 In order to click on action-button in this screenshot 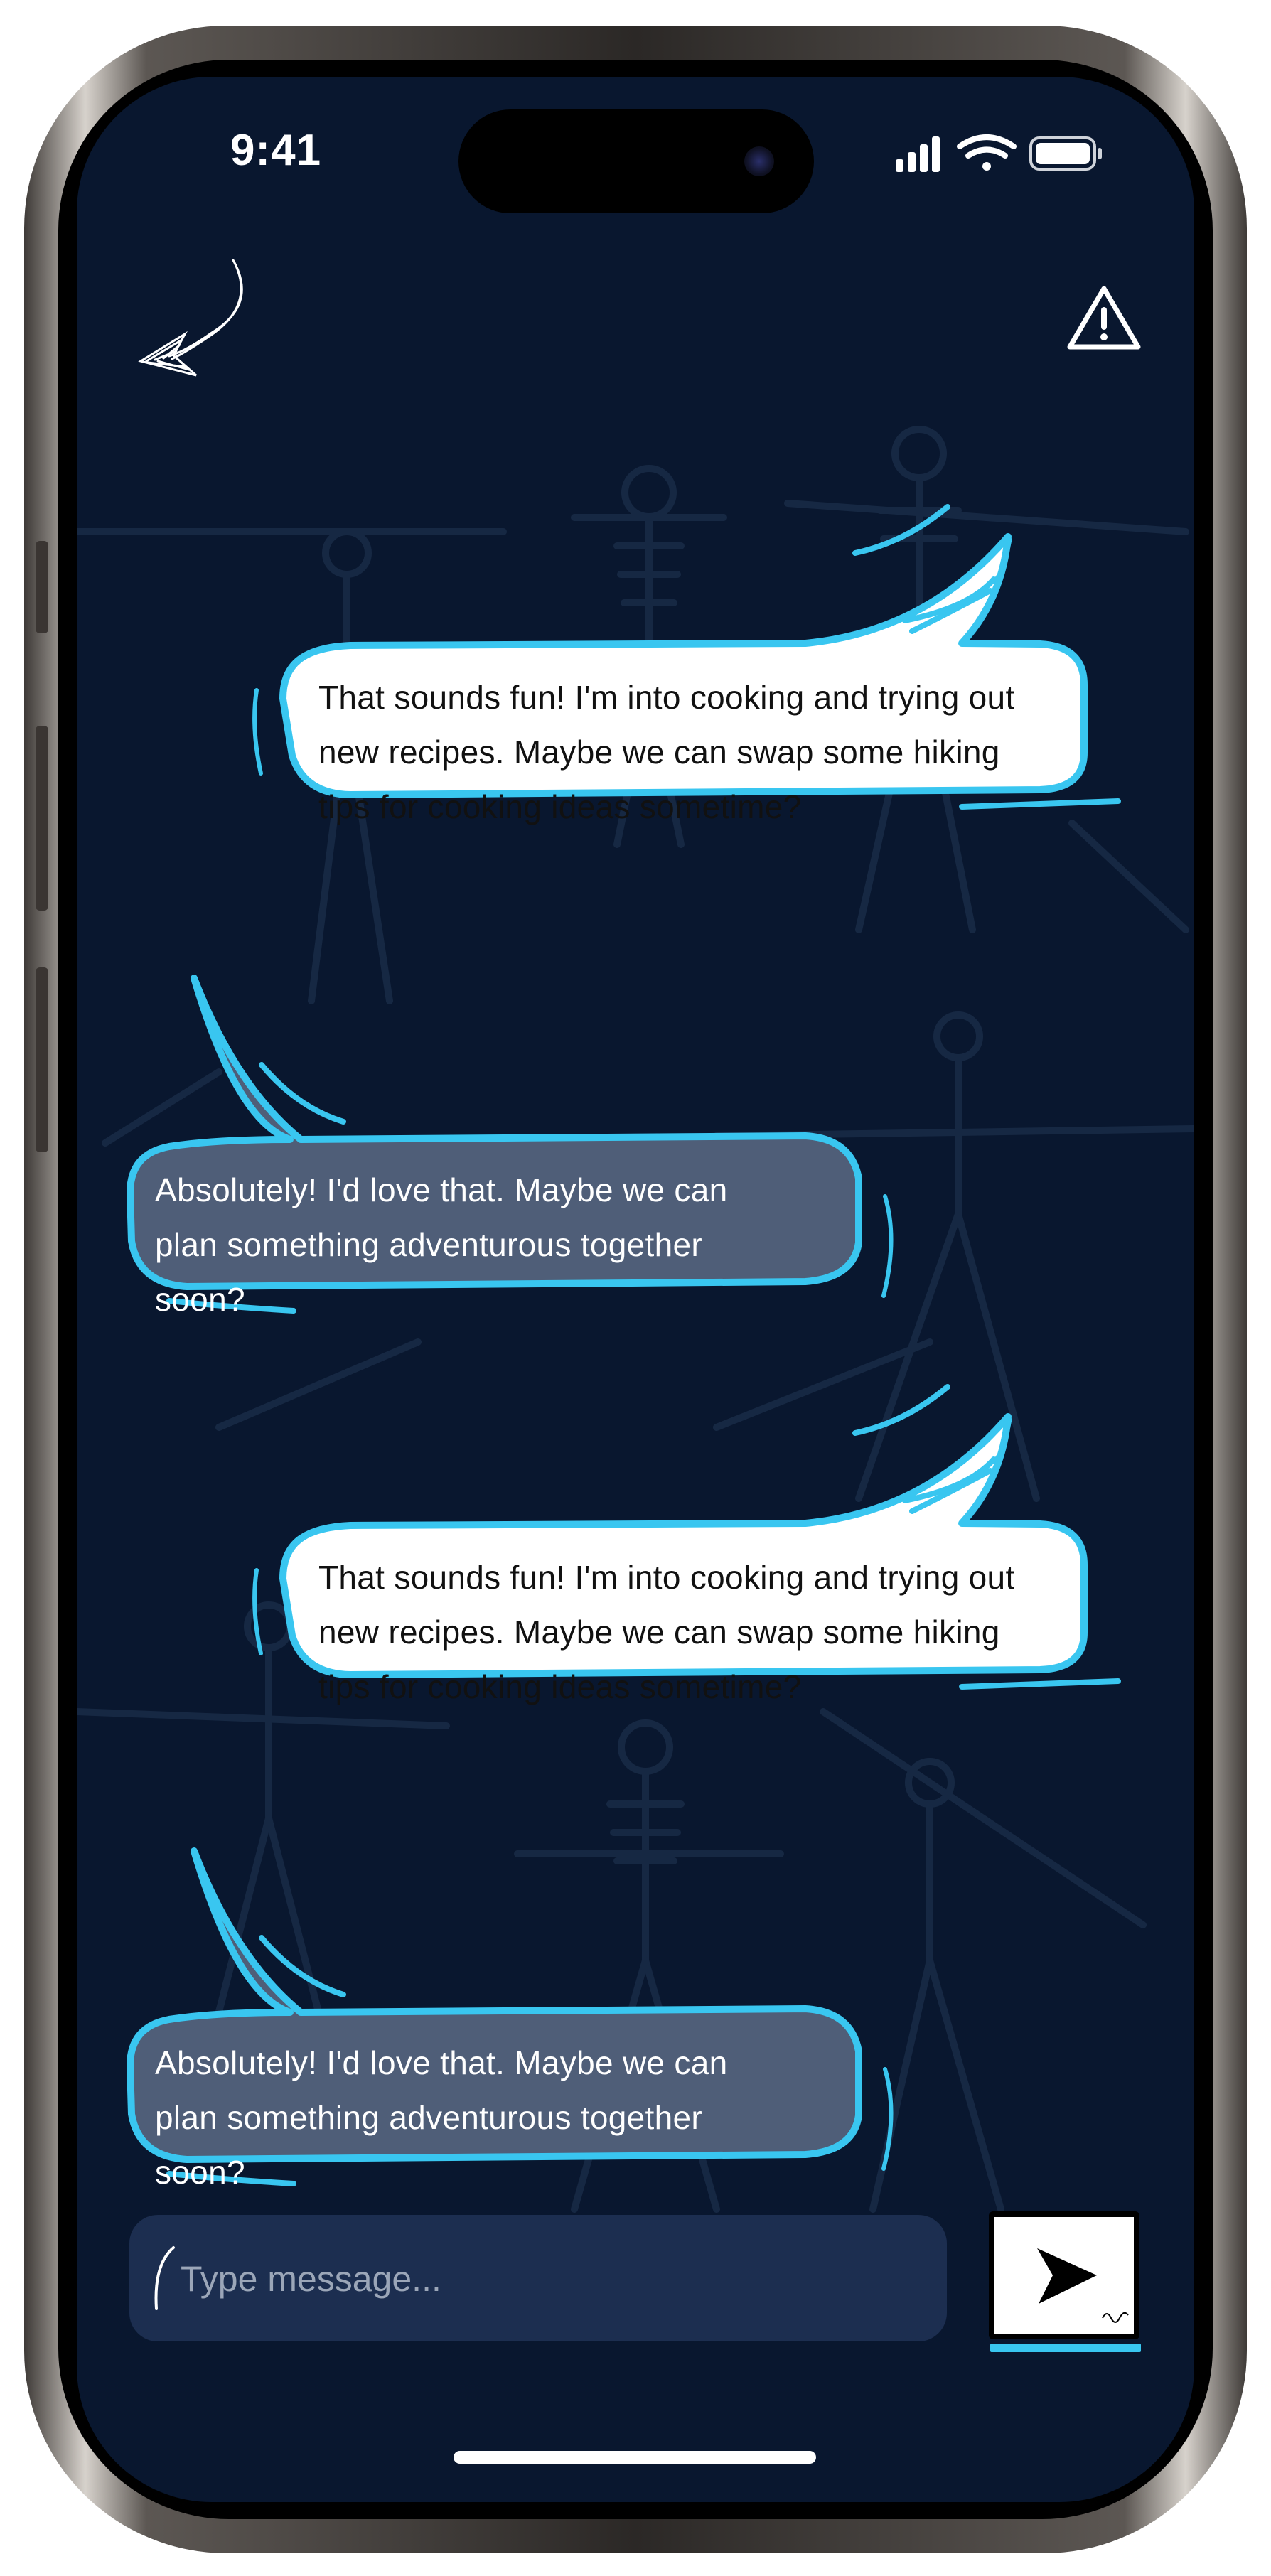, I will do `click(42, 587)`.